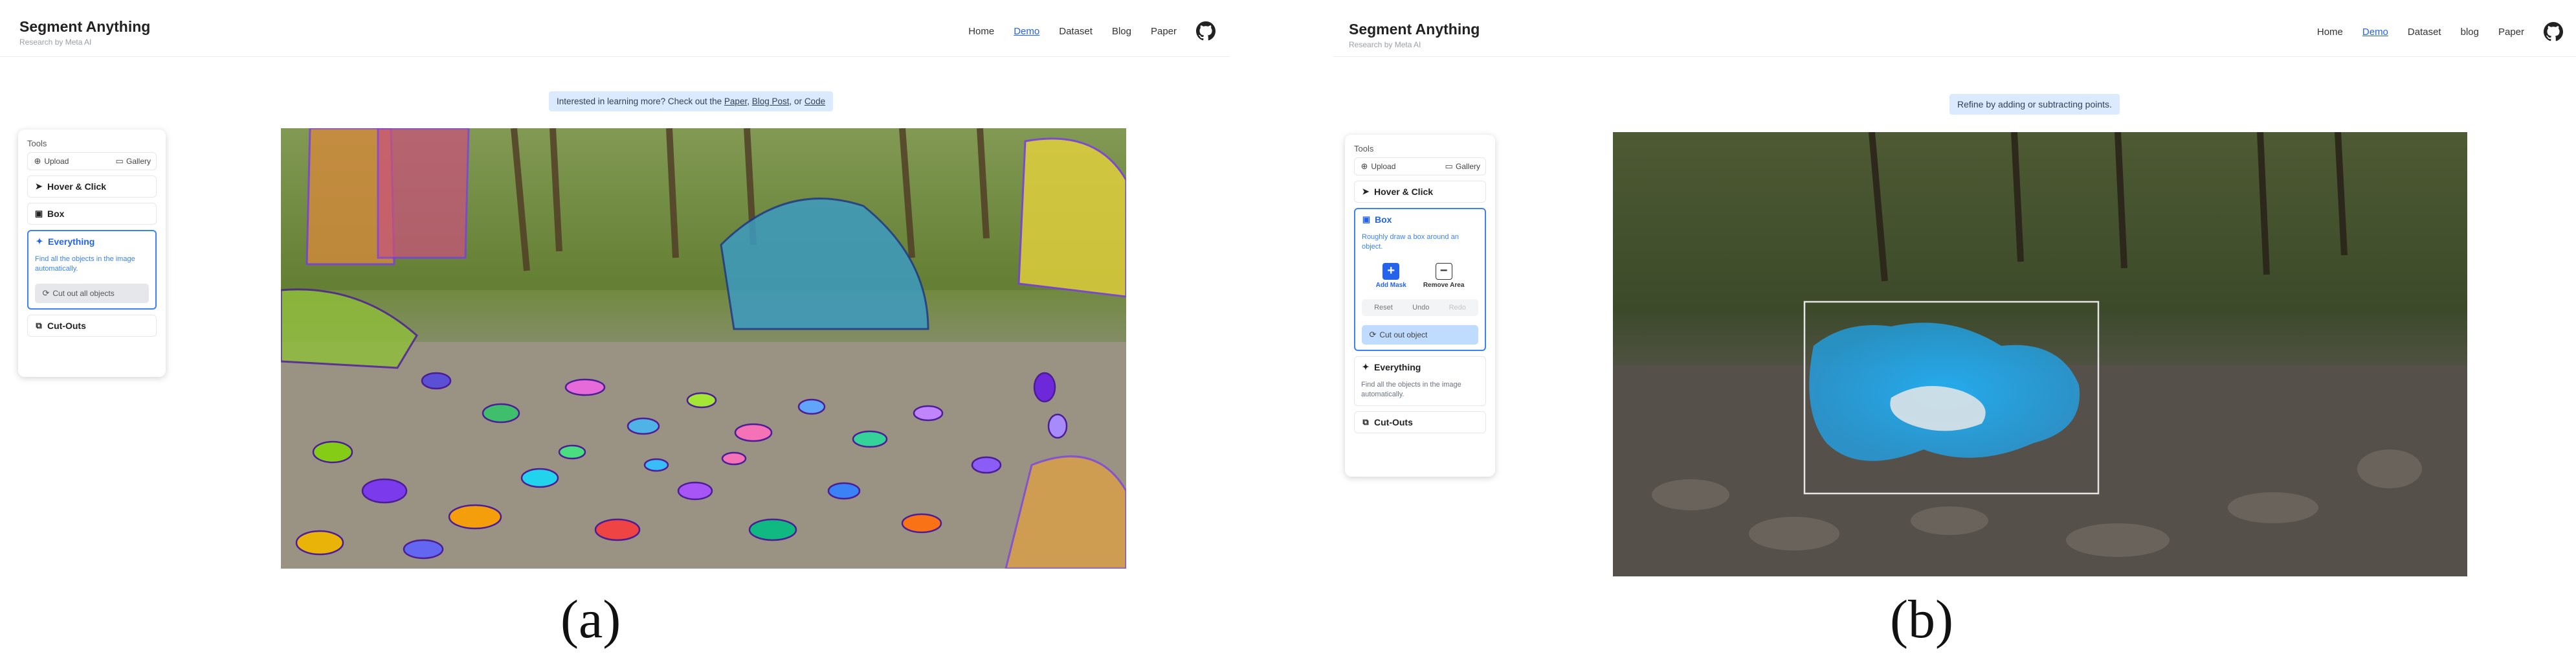 The height and width of the screenshot is (669, 2576). I want to click on plus-icon: +, so click(1391, 271).